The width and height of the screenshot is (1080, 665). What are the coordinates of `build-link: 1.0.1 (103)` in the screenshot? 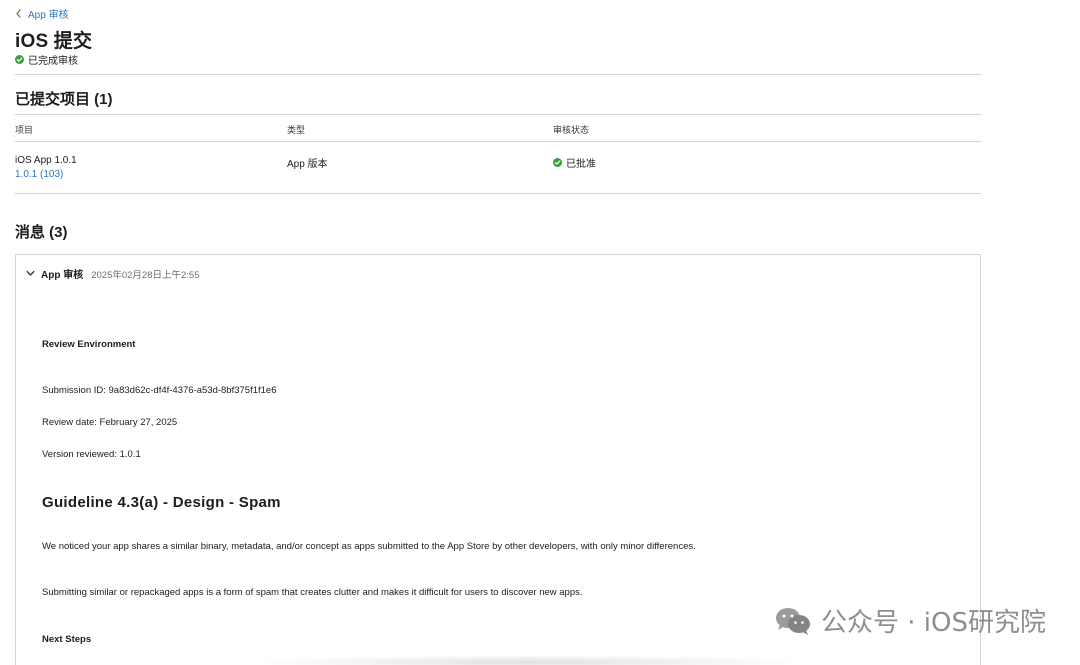 It's located at (39, 174).